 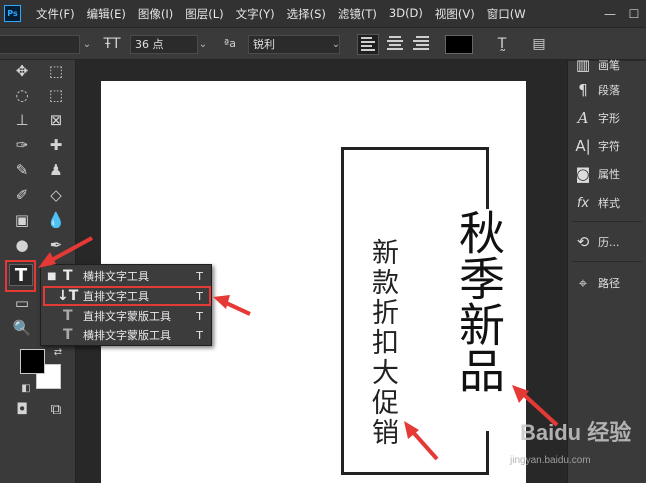 I want to click on vertical-title-text: 秋季新品, so click(x=479, y=301).